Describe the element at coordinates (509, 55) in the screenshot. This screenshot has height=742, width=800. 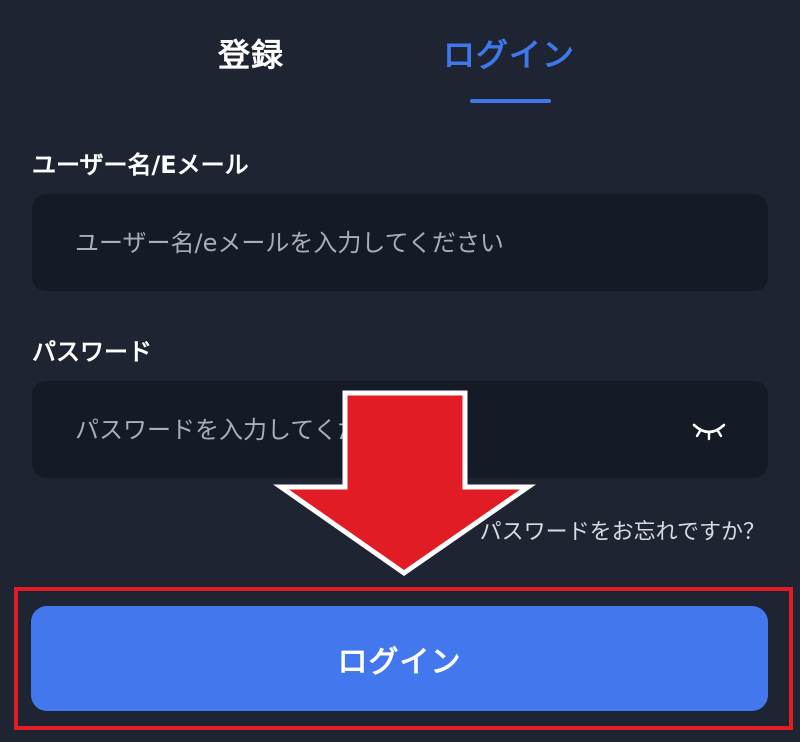
I see `tab-login: ログイン` at that location.